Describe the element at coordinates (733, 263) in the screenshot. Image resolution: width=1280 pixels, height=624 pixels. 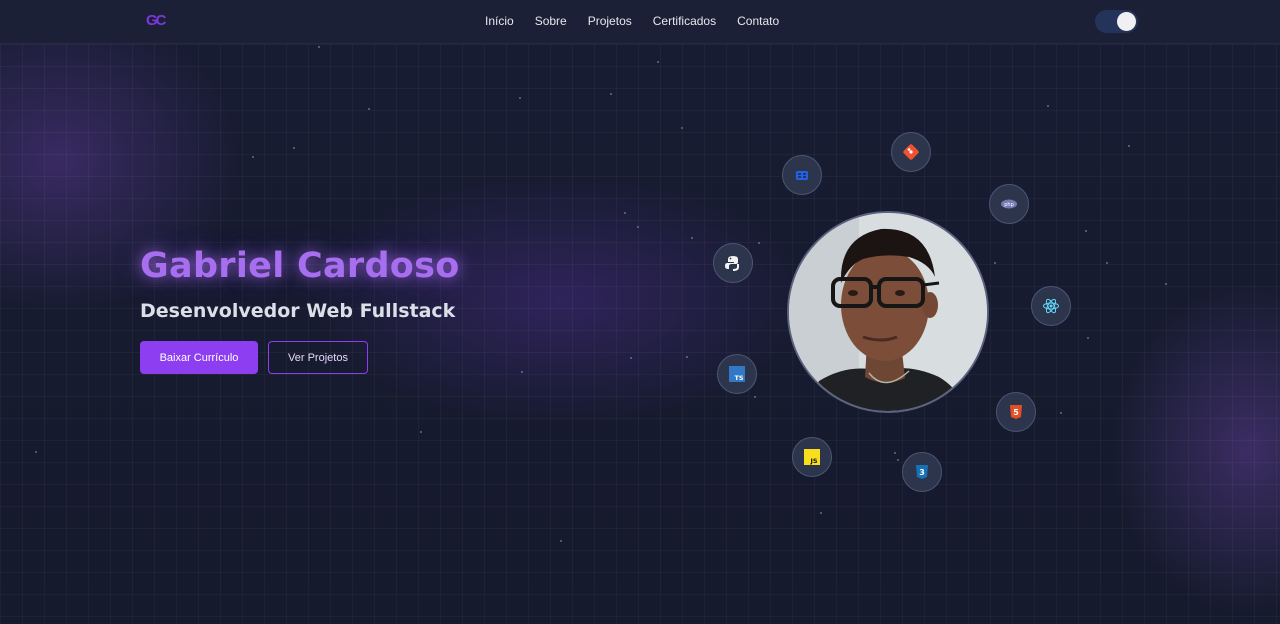
I see `python-icon` at that location.